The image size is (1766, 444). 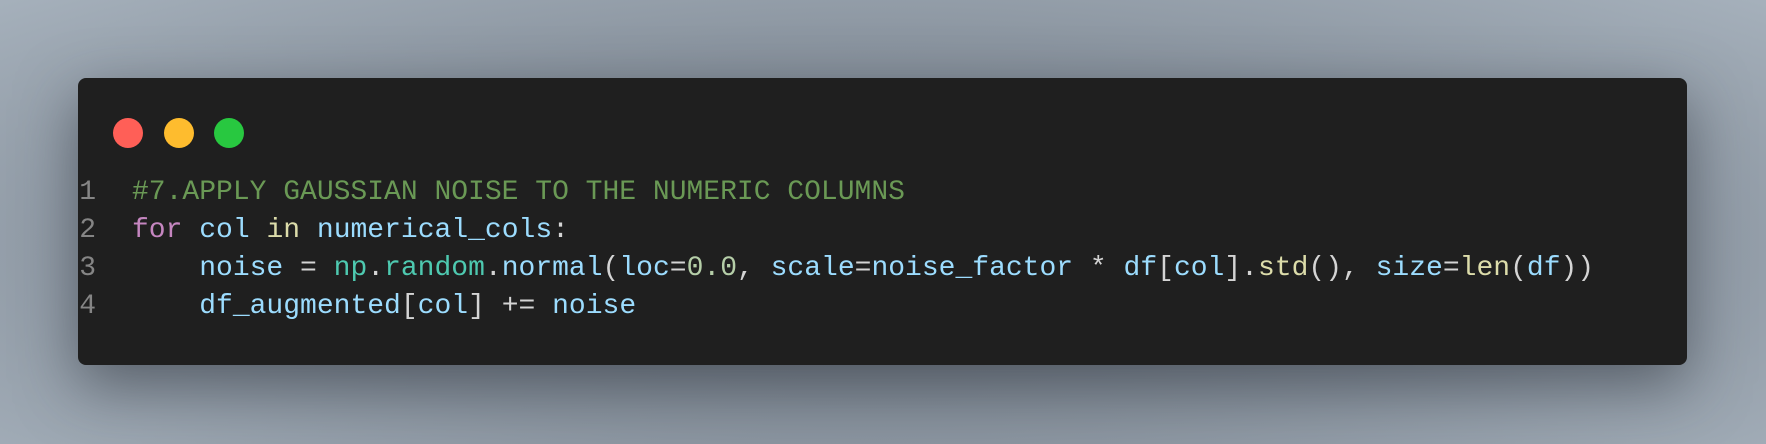 I want to click on line-text: for col in numerical_cols:, so click(x=350, y=231).